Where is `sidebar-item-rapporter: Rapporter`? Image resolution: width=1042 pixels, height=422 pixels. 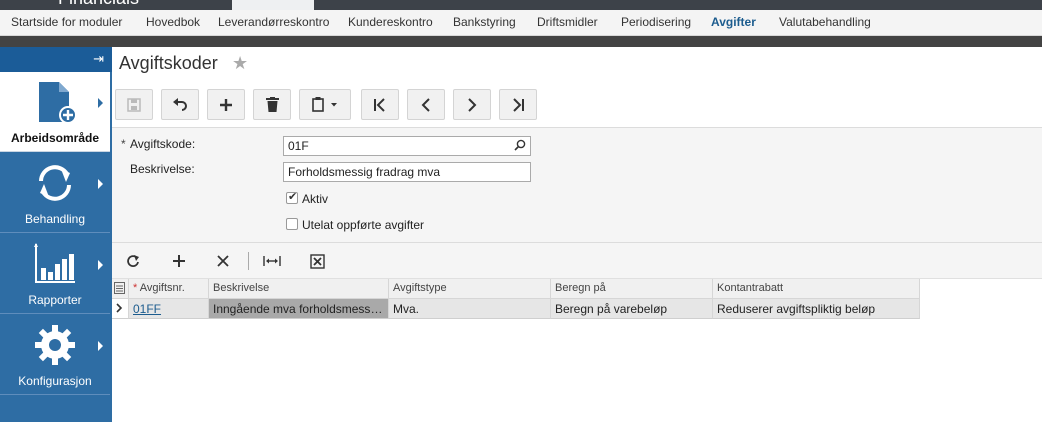
sidebar-item-rapporter: Rapporter is located at coordinates (55, 274).